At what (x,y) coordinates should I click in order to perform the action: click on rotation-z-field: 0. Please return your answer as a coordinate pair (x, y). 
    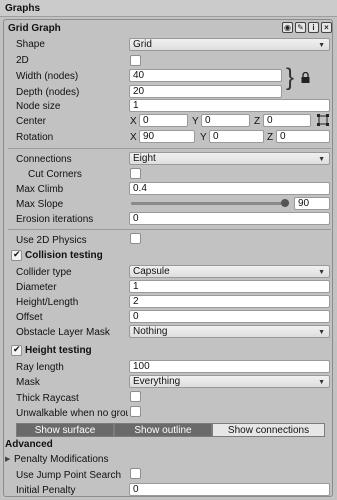
    Looking at the image, I should click on (303, 136).